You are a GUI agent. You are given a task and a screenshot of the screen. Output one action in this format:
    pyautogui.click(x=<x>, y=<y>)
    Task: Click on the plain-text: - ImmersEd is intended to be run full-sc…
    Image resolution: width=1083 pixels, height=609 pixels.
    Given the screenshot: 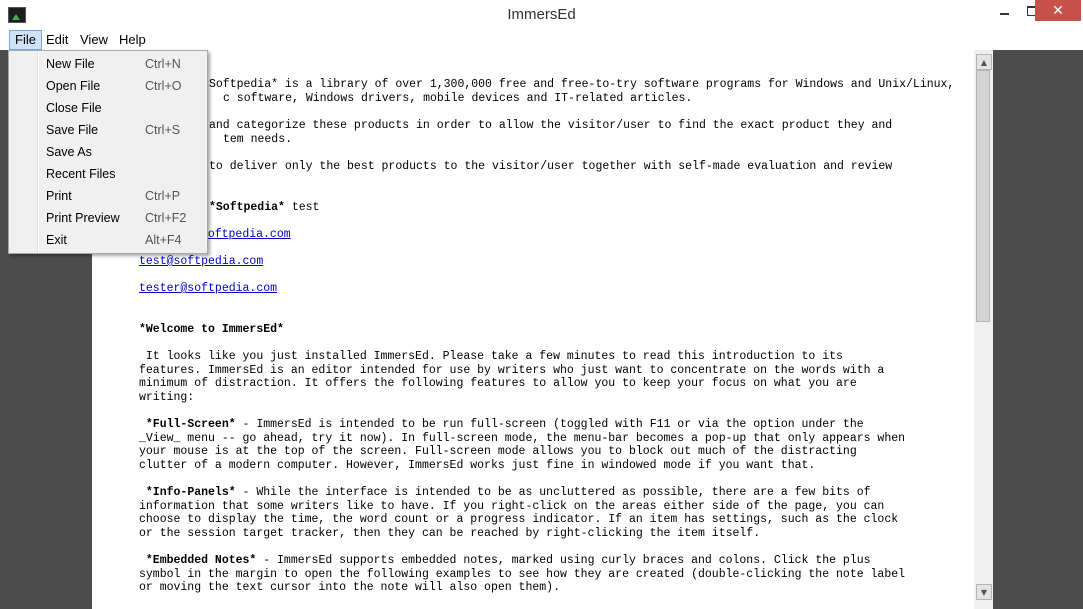 What is the action you would take?
    pyautogui.click(x=522, y=445)
    